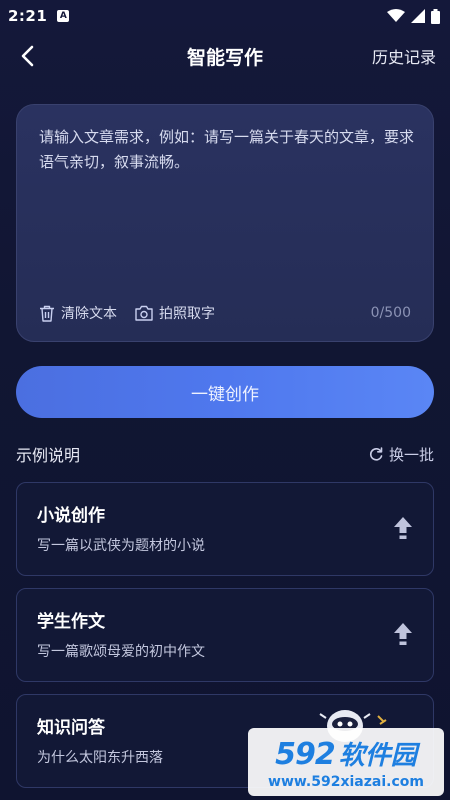  I want to click on top-app-bar: 智能写作 历史记录, so click(225, 56).